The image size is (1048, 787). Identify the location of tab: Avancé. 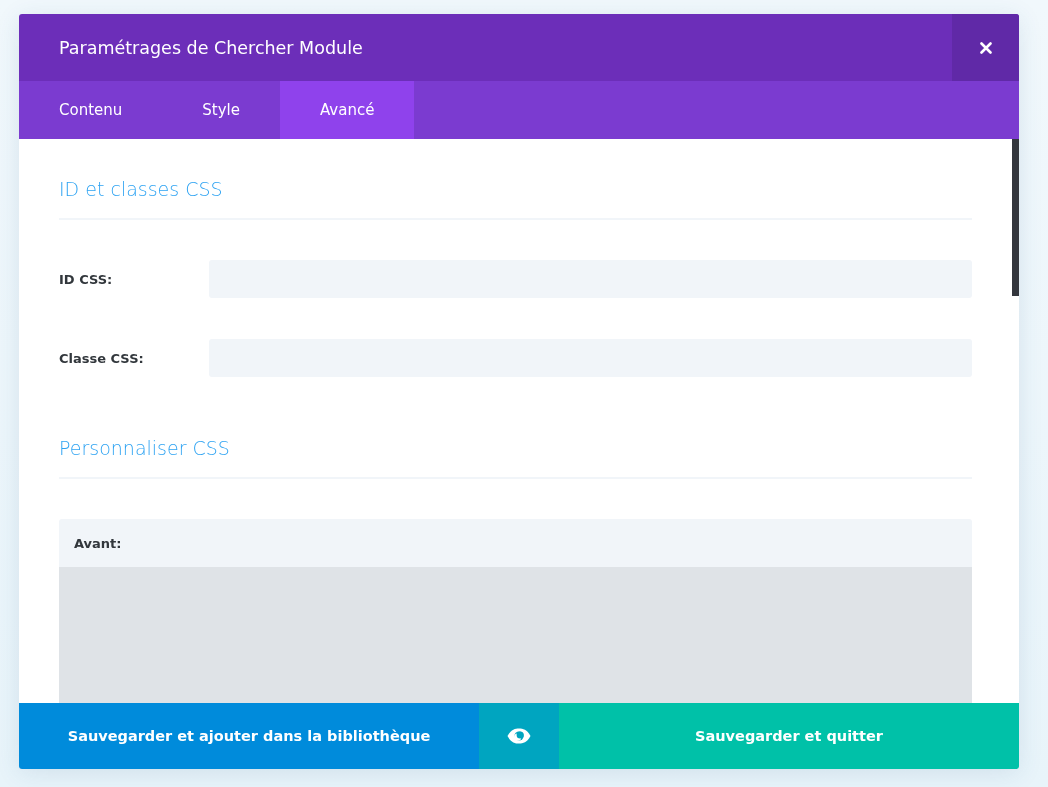
(347, 110).